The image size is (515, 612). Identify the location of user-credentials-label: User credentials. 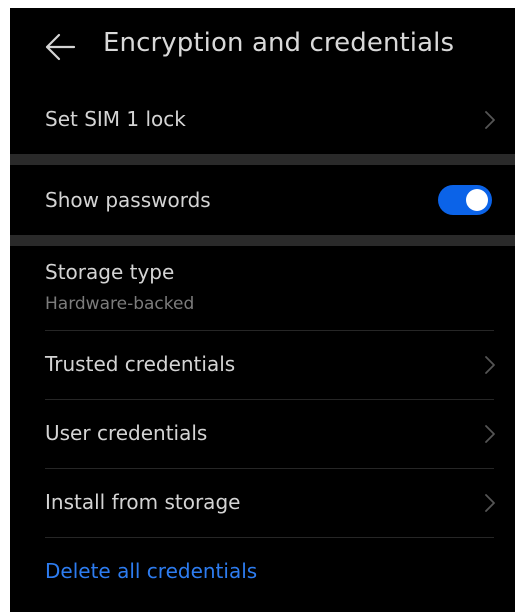
(126, 433).